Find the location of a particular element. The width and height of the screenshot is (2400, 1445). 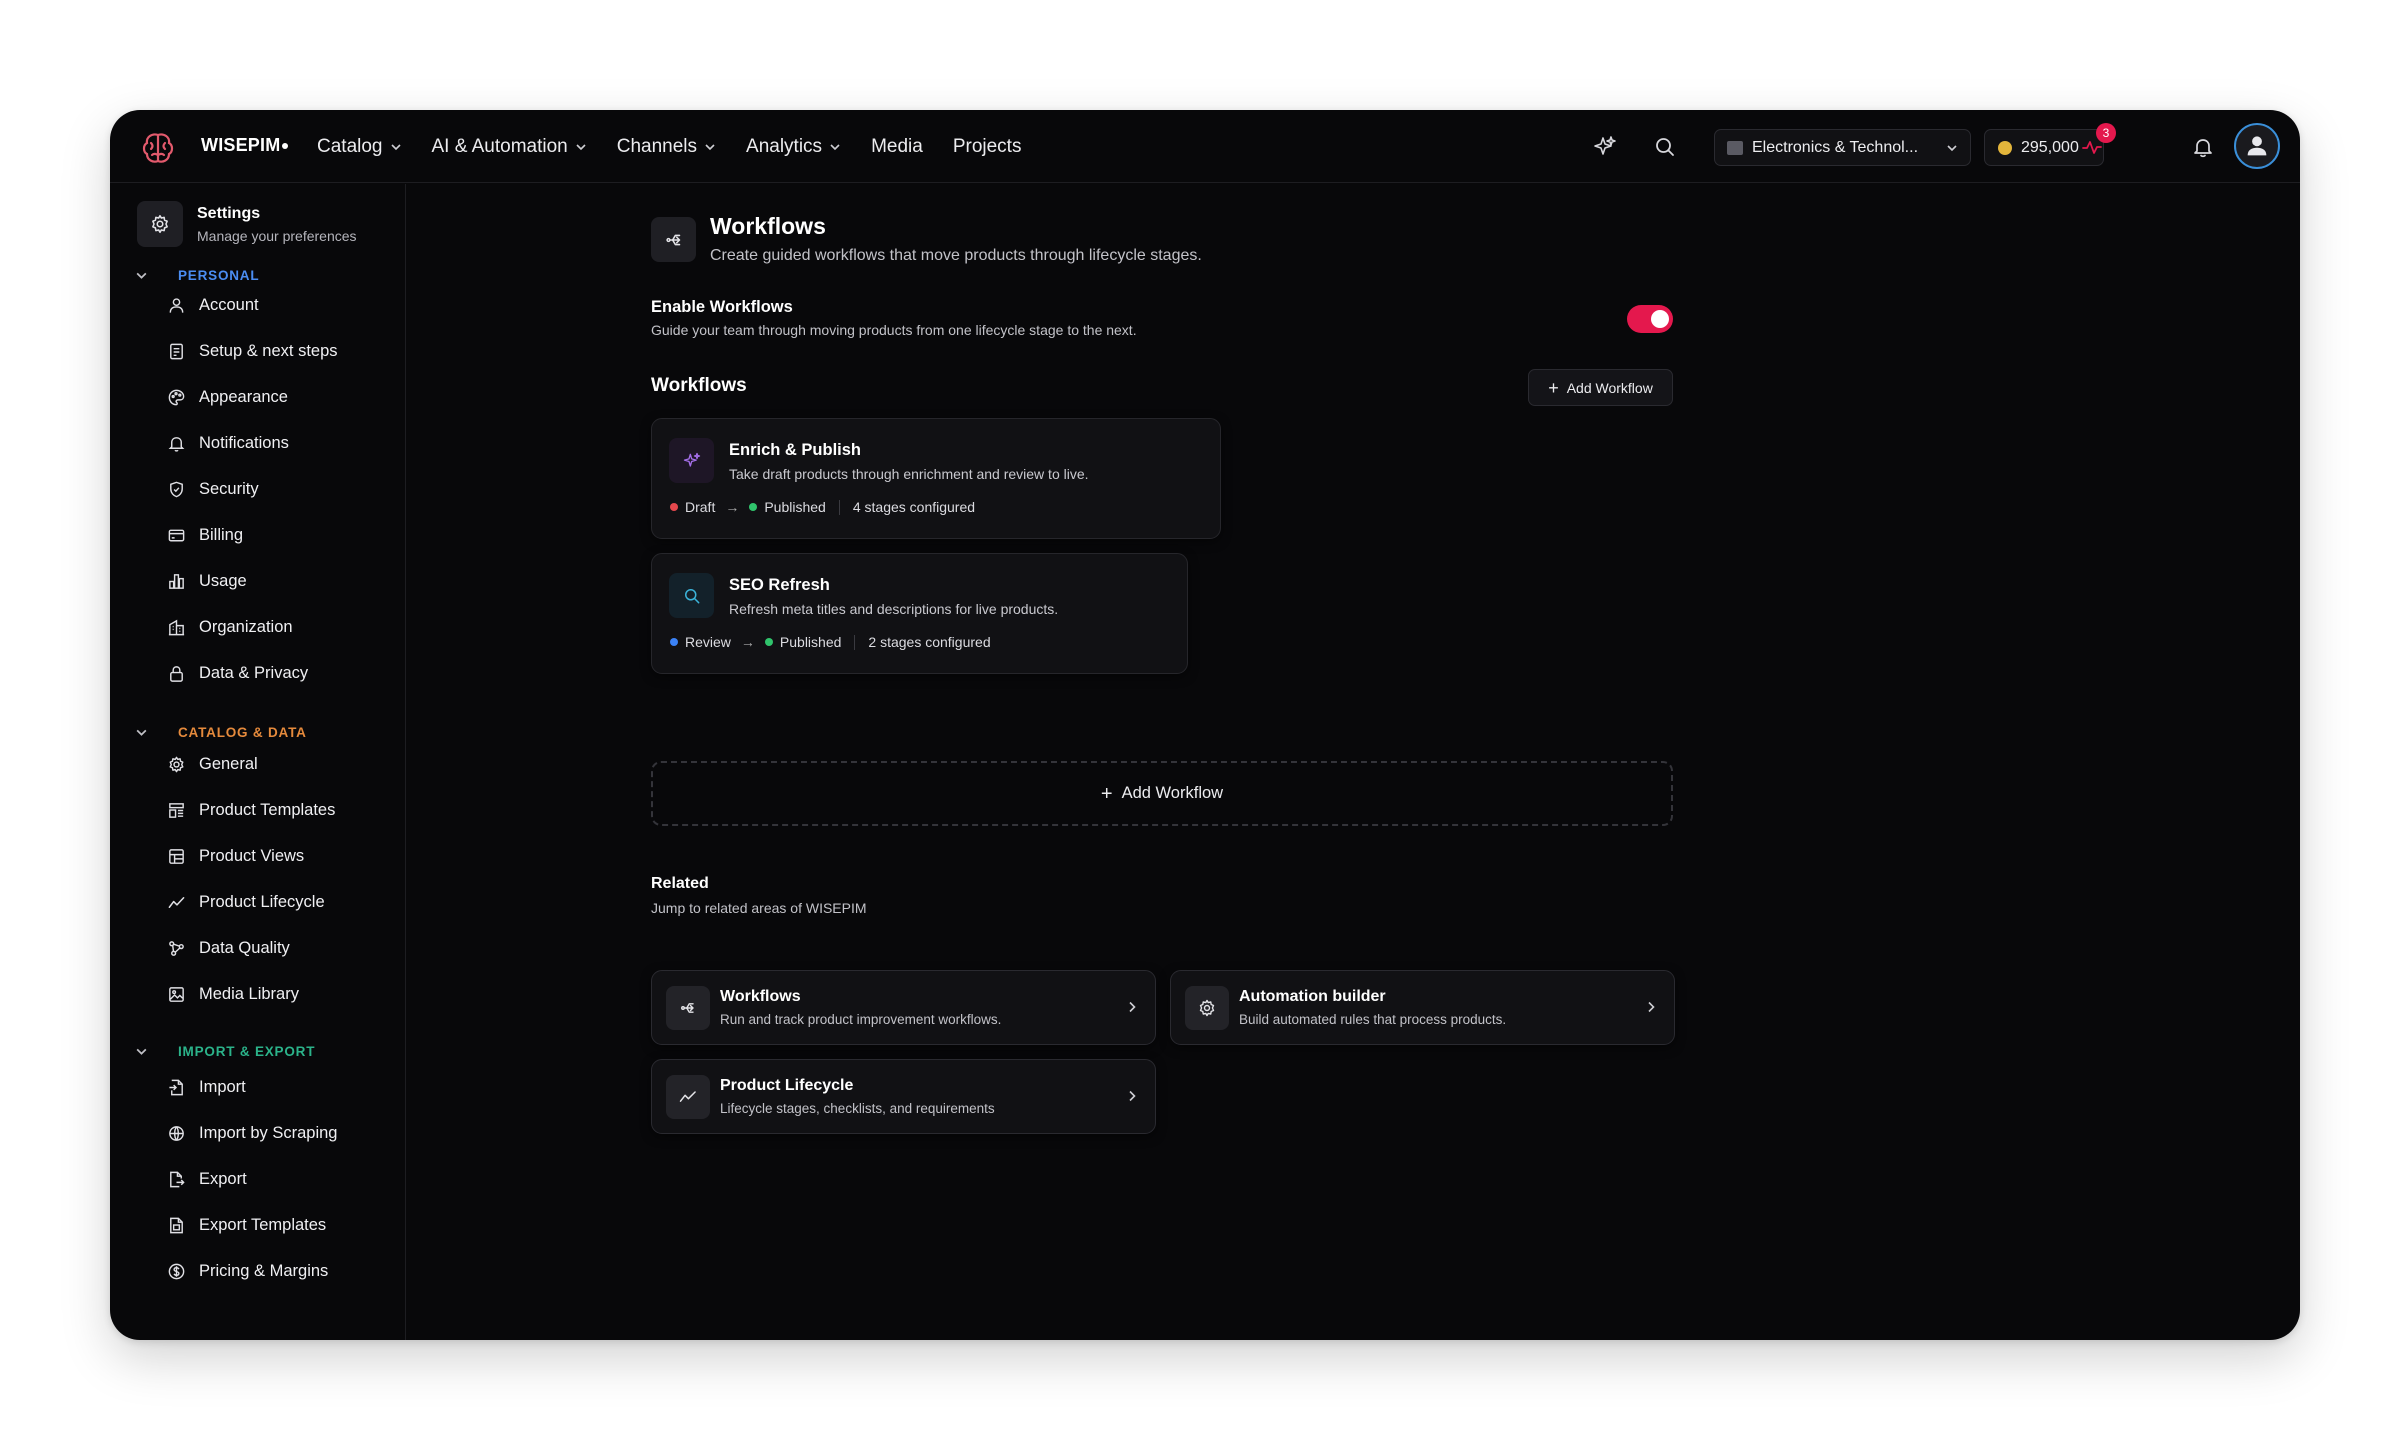

sidebar-item-data-quality: Data Quality is located at coordinates (228, 948).